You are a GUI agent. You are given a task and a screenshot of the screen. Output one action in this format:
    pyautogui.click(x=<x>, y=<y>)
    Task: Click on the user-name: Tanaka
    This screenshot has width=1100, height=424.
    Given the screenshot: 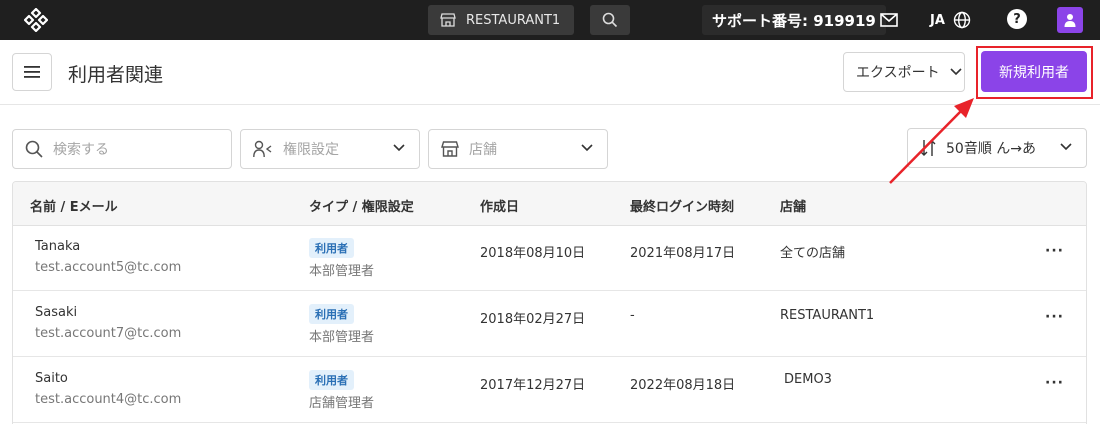 What is the action you would take?
    pyautogui.click(x=58, y=246)
    